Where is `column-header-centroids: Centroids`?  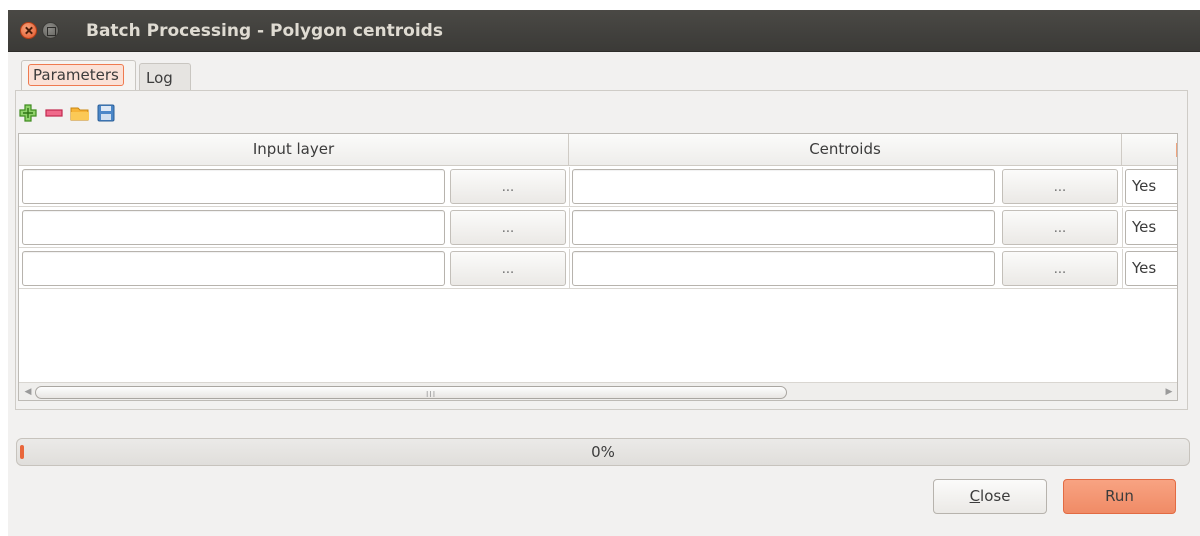 column-header-centroids: Centroids is located at coordinates (845, 150).